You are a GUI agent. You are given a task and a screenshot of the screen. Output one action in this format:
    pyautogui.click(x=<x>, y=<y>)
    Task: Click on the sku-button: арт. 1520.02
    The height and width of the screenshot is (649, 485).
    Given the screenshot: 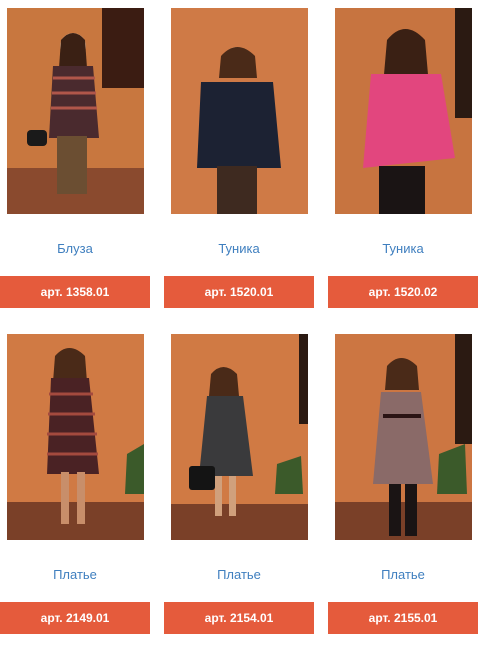 What is the action you would take?
    pyautogui.click(x=403, y=292)
    